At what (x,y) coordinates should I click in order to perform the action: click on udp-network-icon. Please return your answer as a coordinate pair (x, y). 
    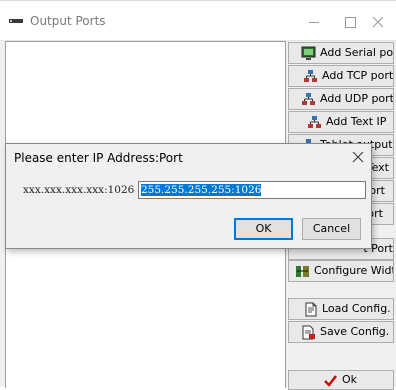
    Looking at the image, I should click on (308, 99).